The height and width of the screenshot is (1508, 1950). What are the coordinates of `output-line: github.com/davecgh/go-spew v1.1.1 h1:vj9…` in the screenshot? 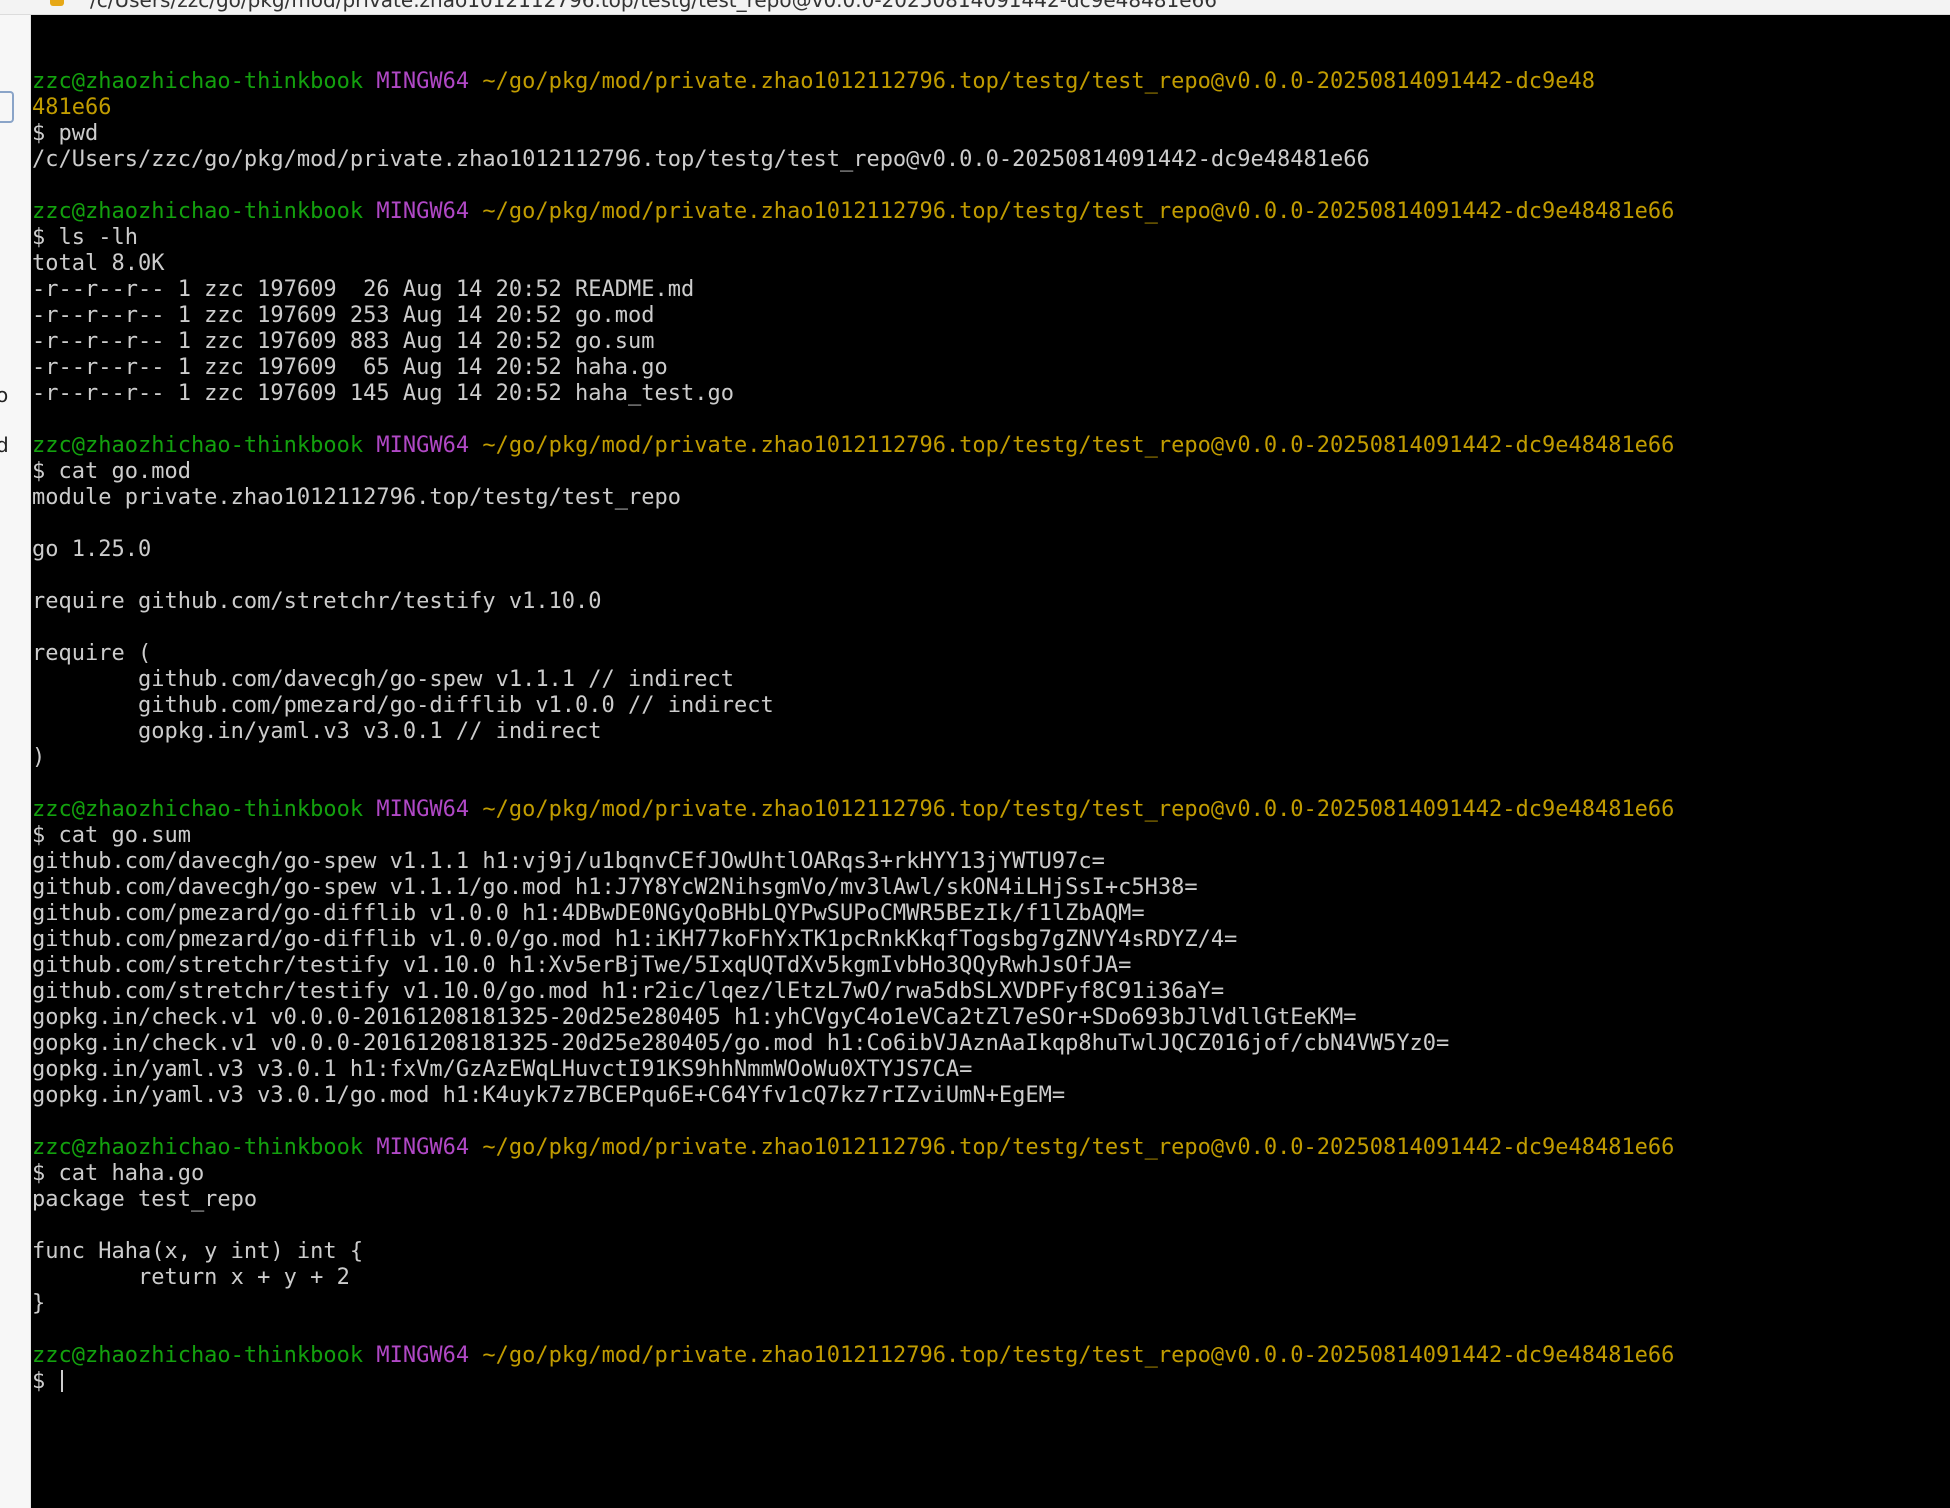 It's located at (853, 862).